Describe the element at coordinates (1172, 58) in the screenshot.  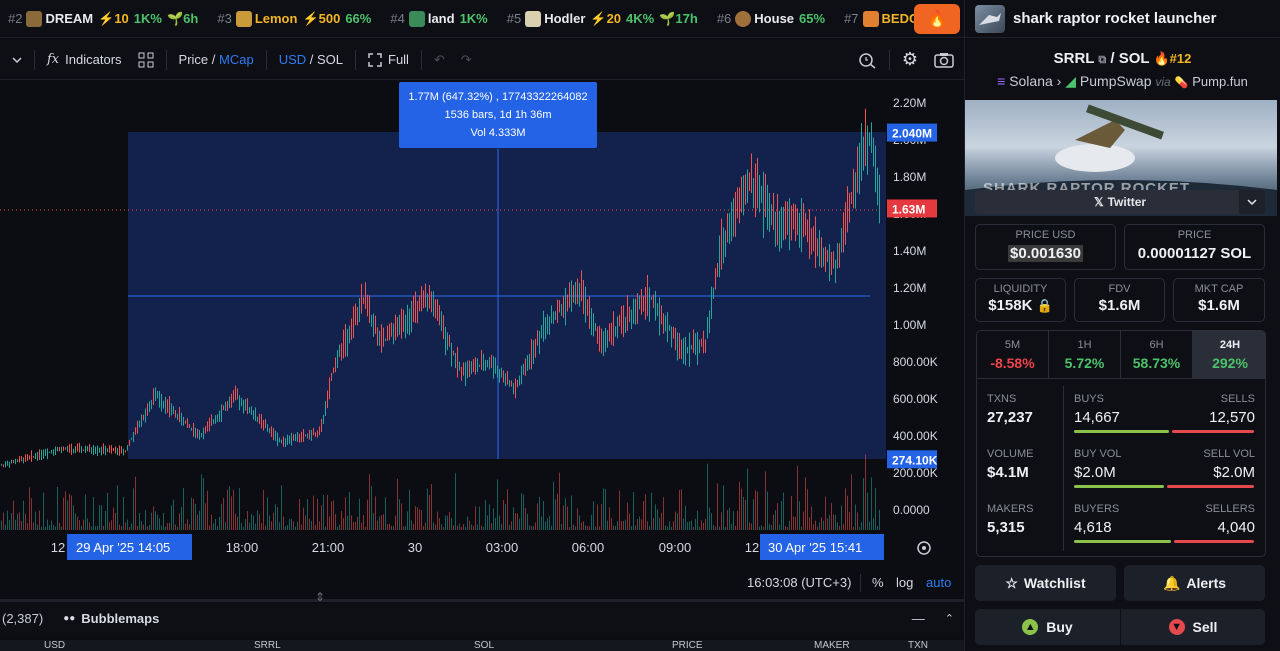
I see `trending-rank: 🔥#12` at that location.